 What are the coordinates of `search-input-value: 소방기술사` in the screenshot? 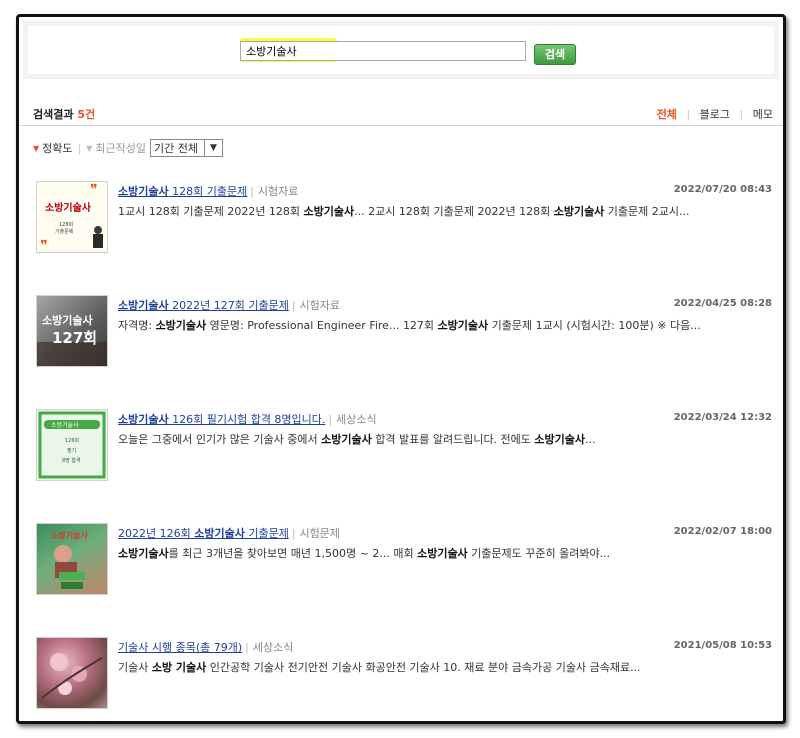 It's located at (271, 51).